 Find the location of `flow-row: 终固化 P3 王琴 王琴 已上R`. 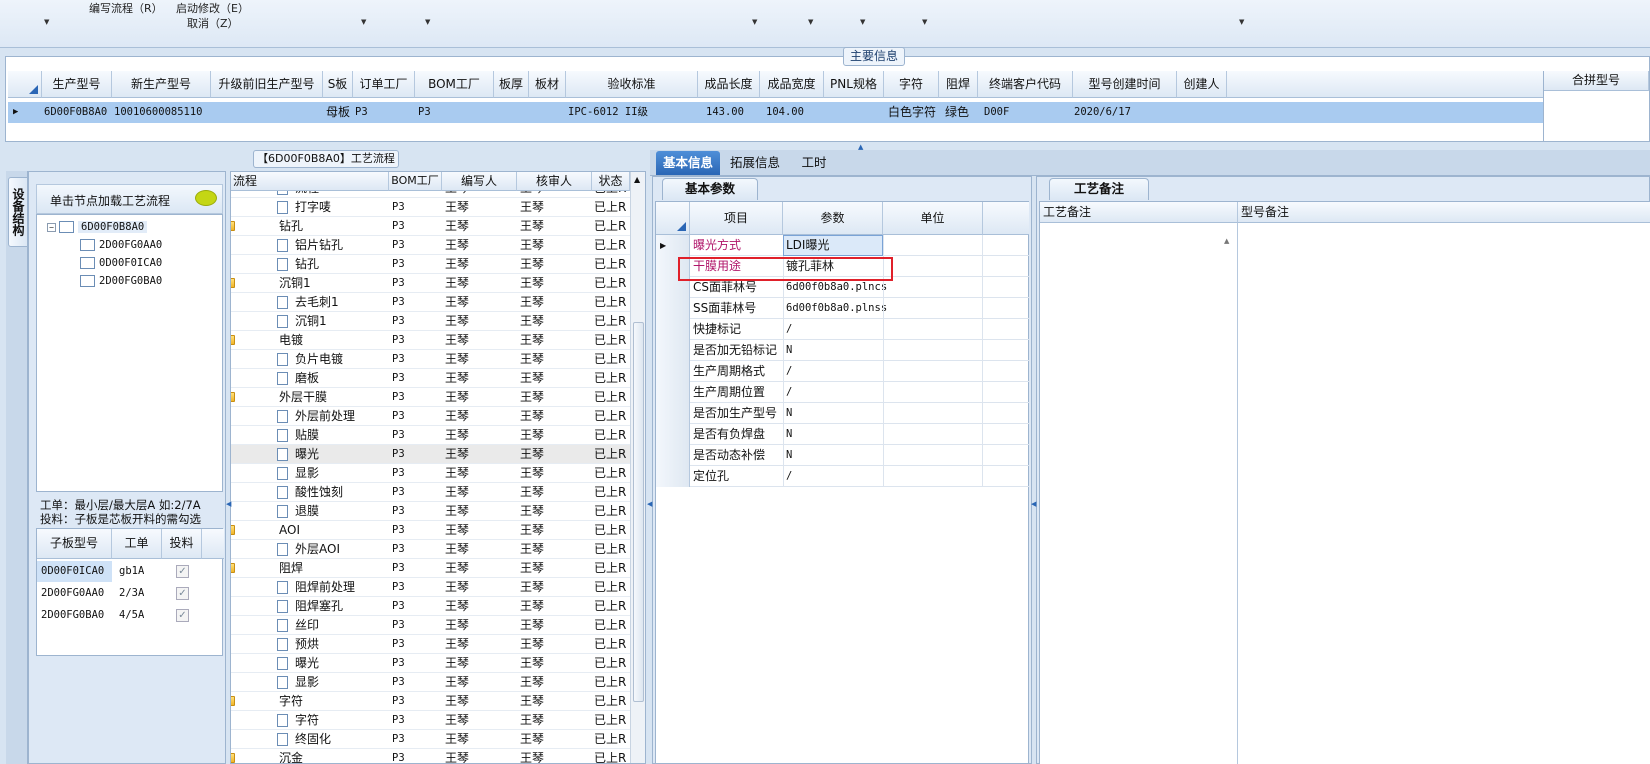

flow-row: 终固化 P3 王琴 王琴 已上R is located at coordinates (430, 739).